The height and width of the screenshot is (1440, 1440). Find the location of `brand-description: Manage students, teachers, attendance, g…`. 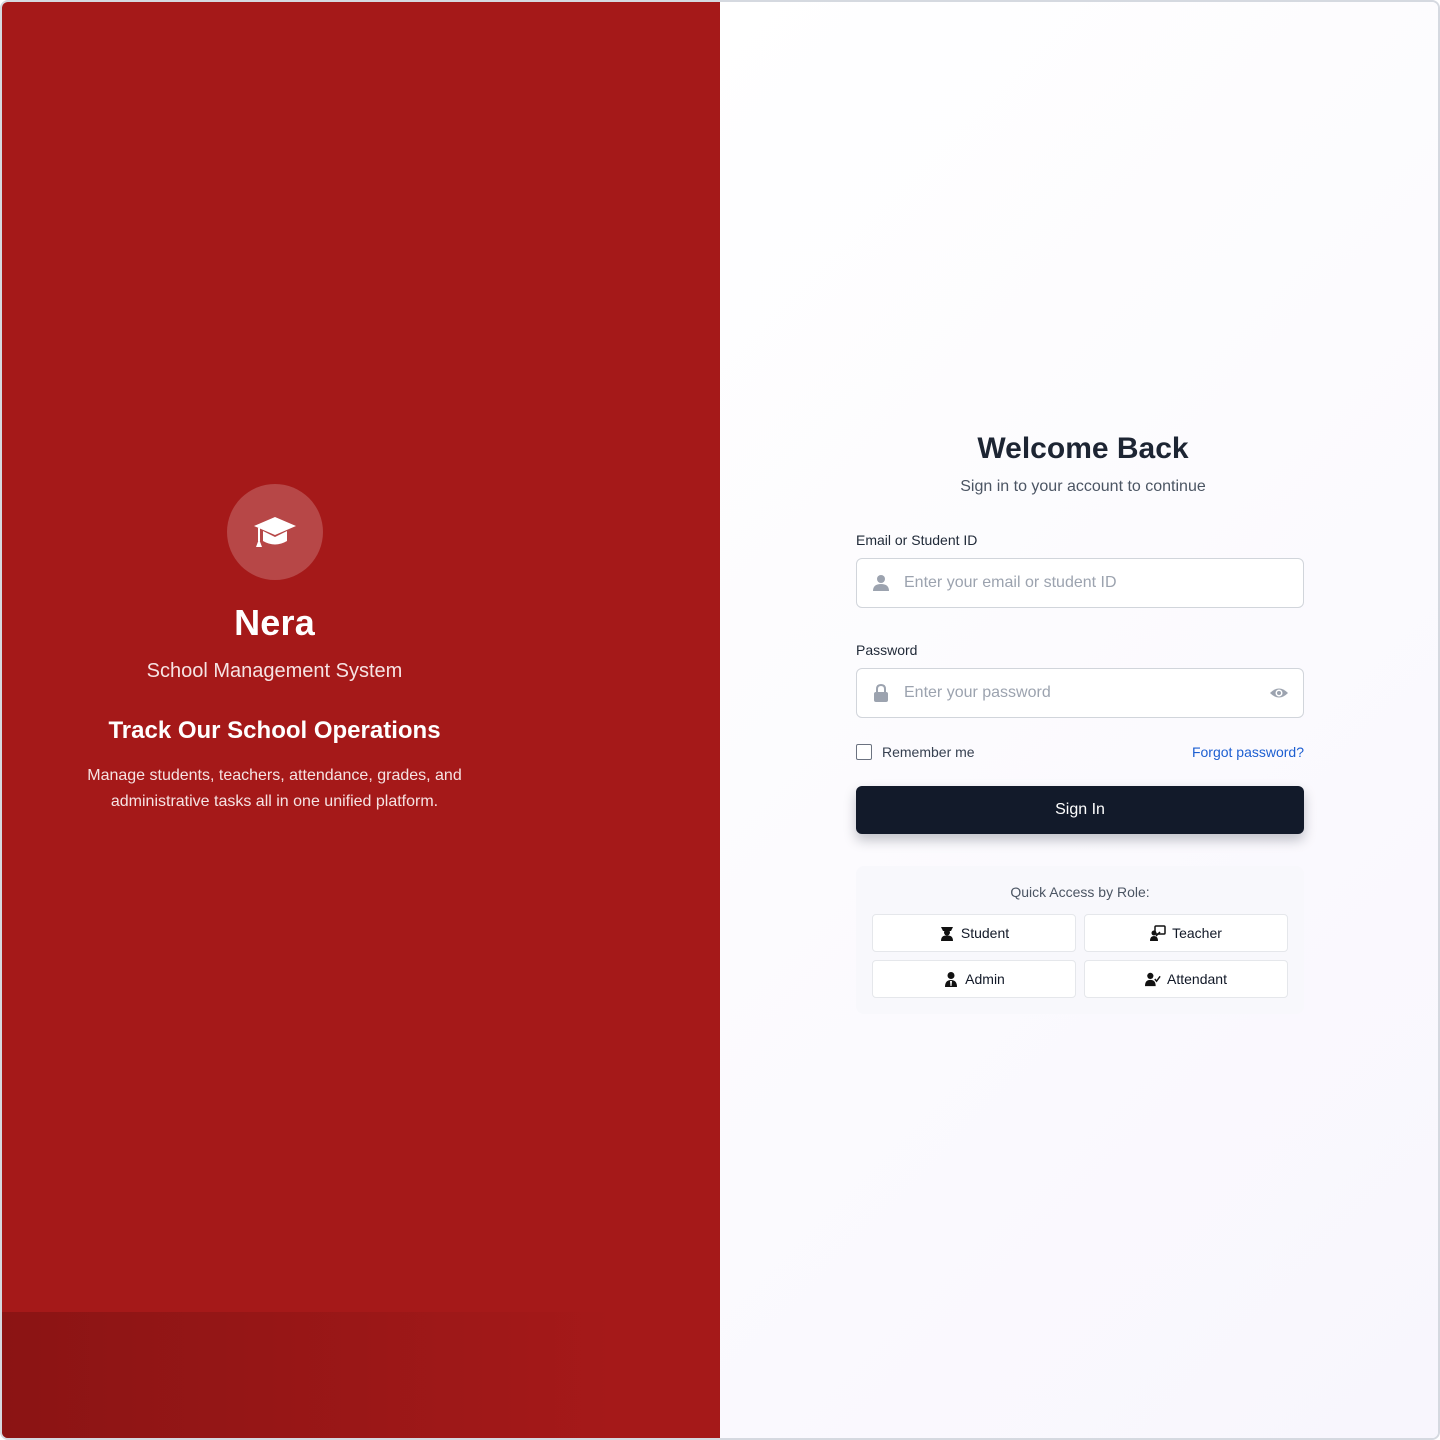

brand-description: Manage students, teachers, attendance, g… is located at coordinates (274, 788).